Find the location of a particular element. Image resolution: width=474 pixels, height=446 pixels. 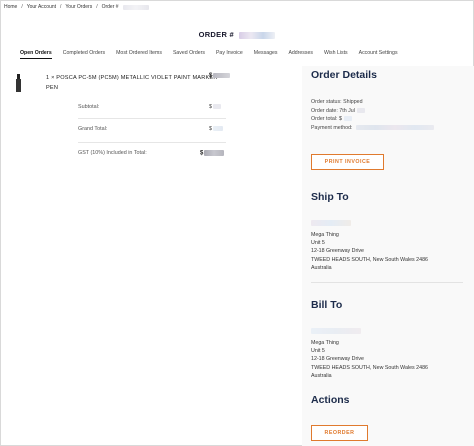

tab-pay-invoice: Pay Invoice is located at coordinates (229, 54).